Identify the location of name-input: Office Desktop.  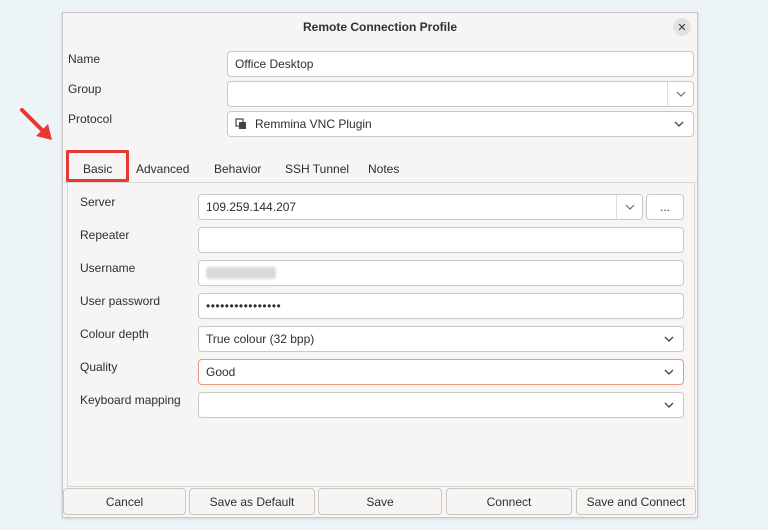
(460, 64).